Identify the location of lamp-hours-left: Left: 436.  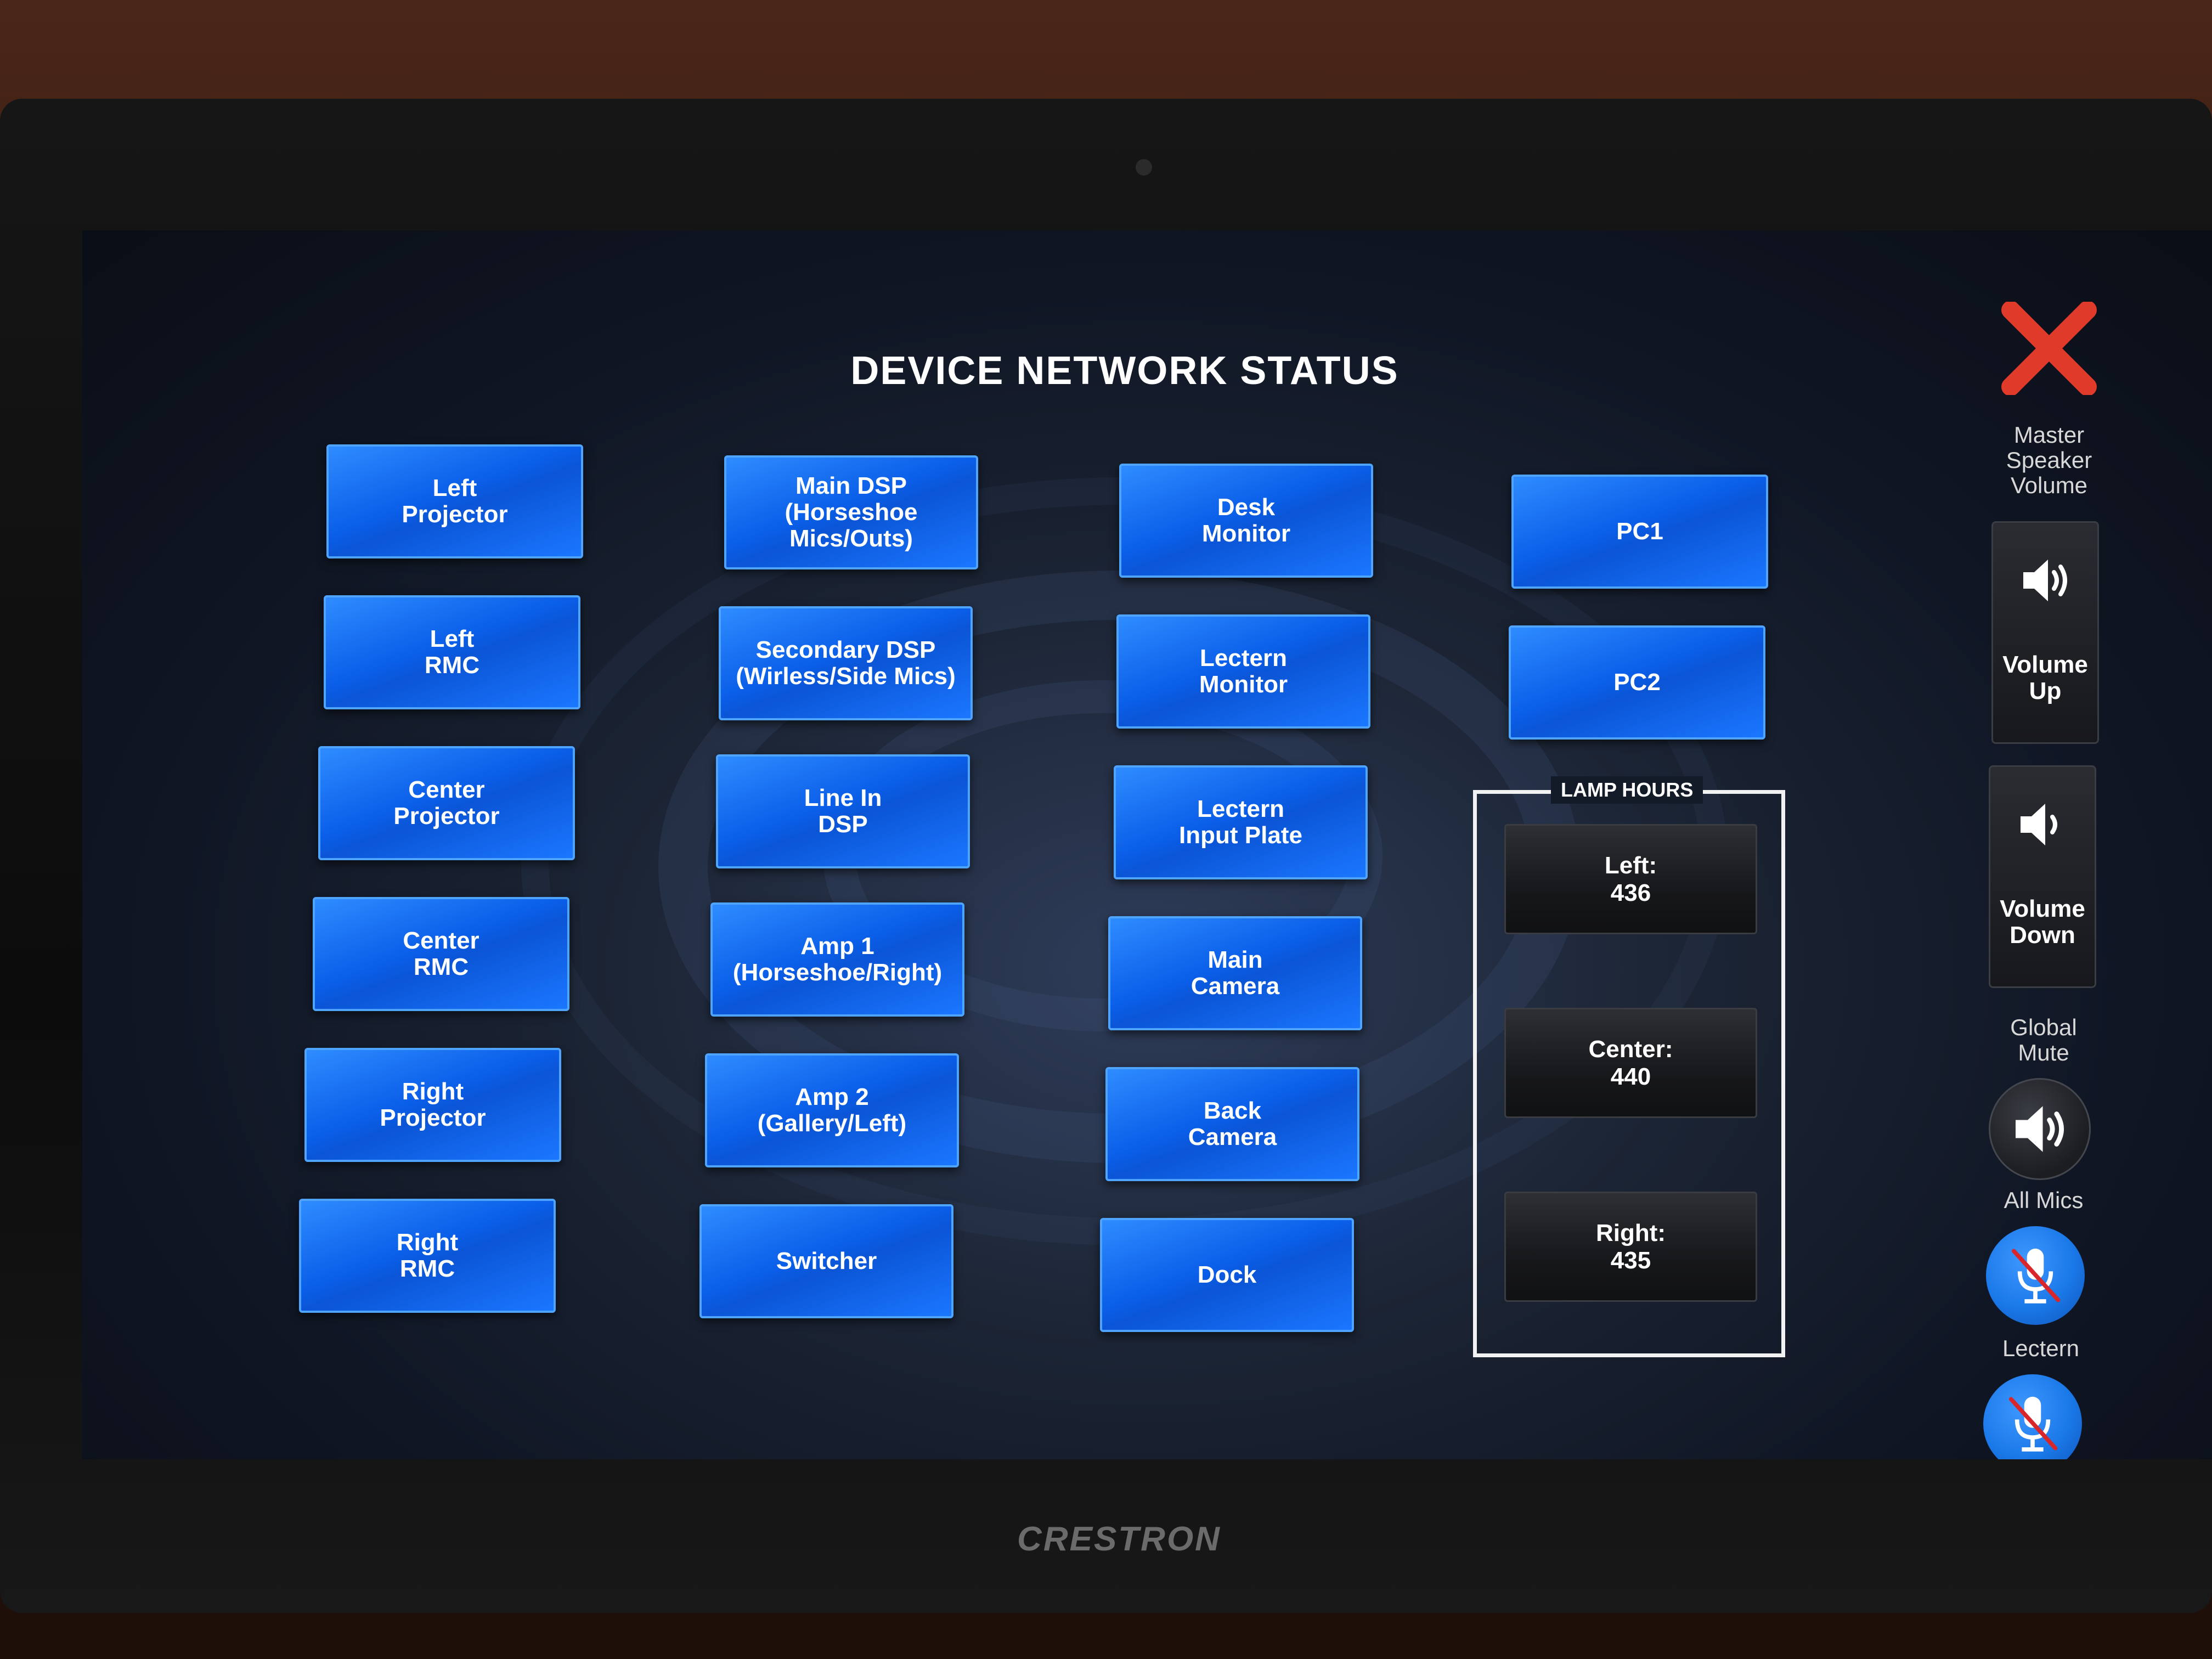
(1630, 879).